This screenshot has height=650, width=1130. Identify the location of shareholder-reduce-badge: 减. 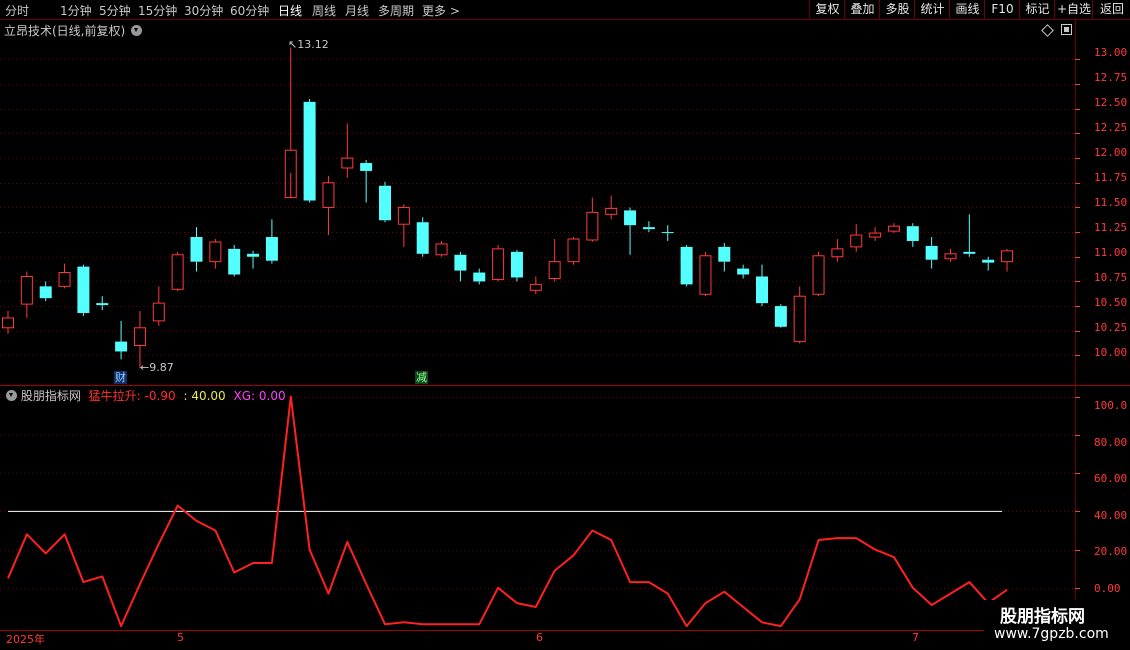
(421, 377).